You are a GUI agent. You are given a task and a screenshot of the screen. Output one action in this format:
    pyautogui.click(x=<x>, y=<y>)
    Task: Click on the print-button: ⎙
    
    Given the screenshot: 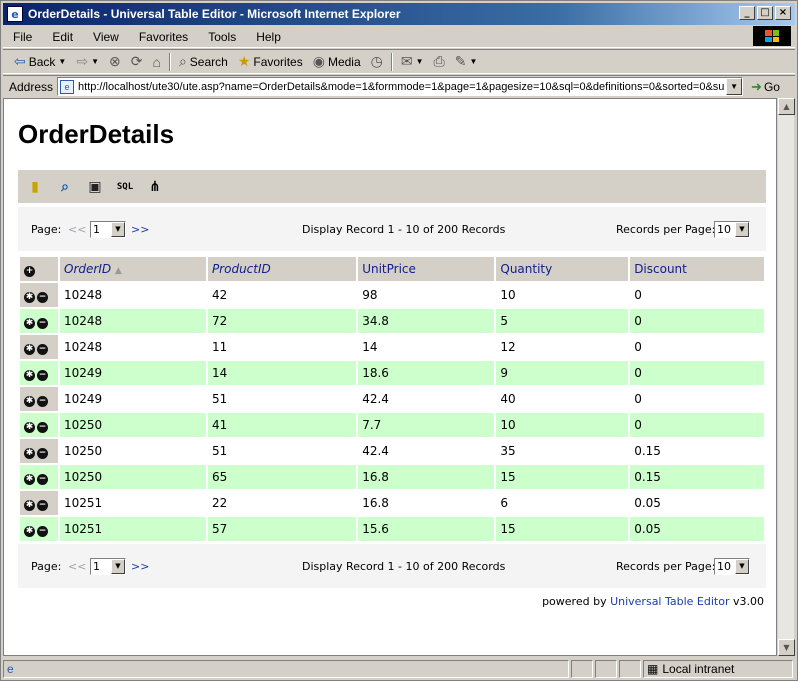 What is the action you would take?
    pyautogui.click(x=439, y=62)
    